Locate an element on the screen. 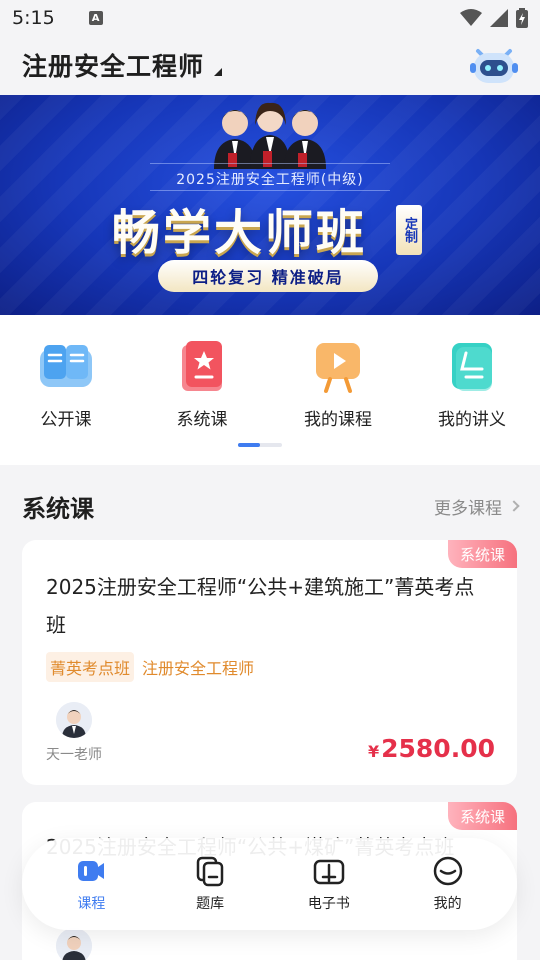  system-course-icon is located at coordinates (202, 366).